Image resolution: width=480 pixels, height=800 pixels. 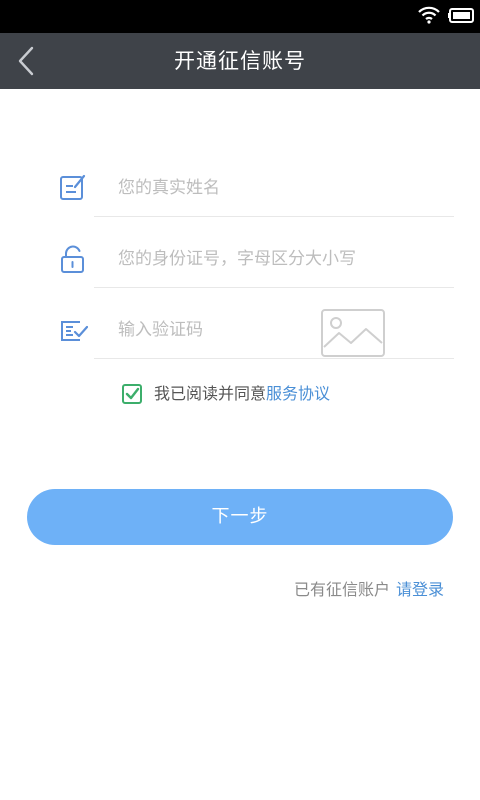 What do you see at coordinates (429, 15) in the screenshot?
I see `wifi-icon` at bounding box center [429, 15].